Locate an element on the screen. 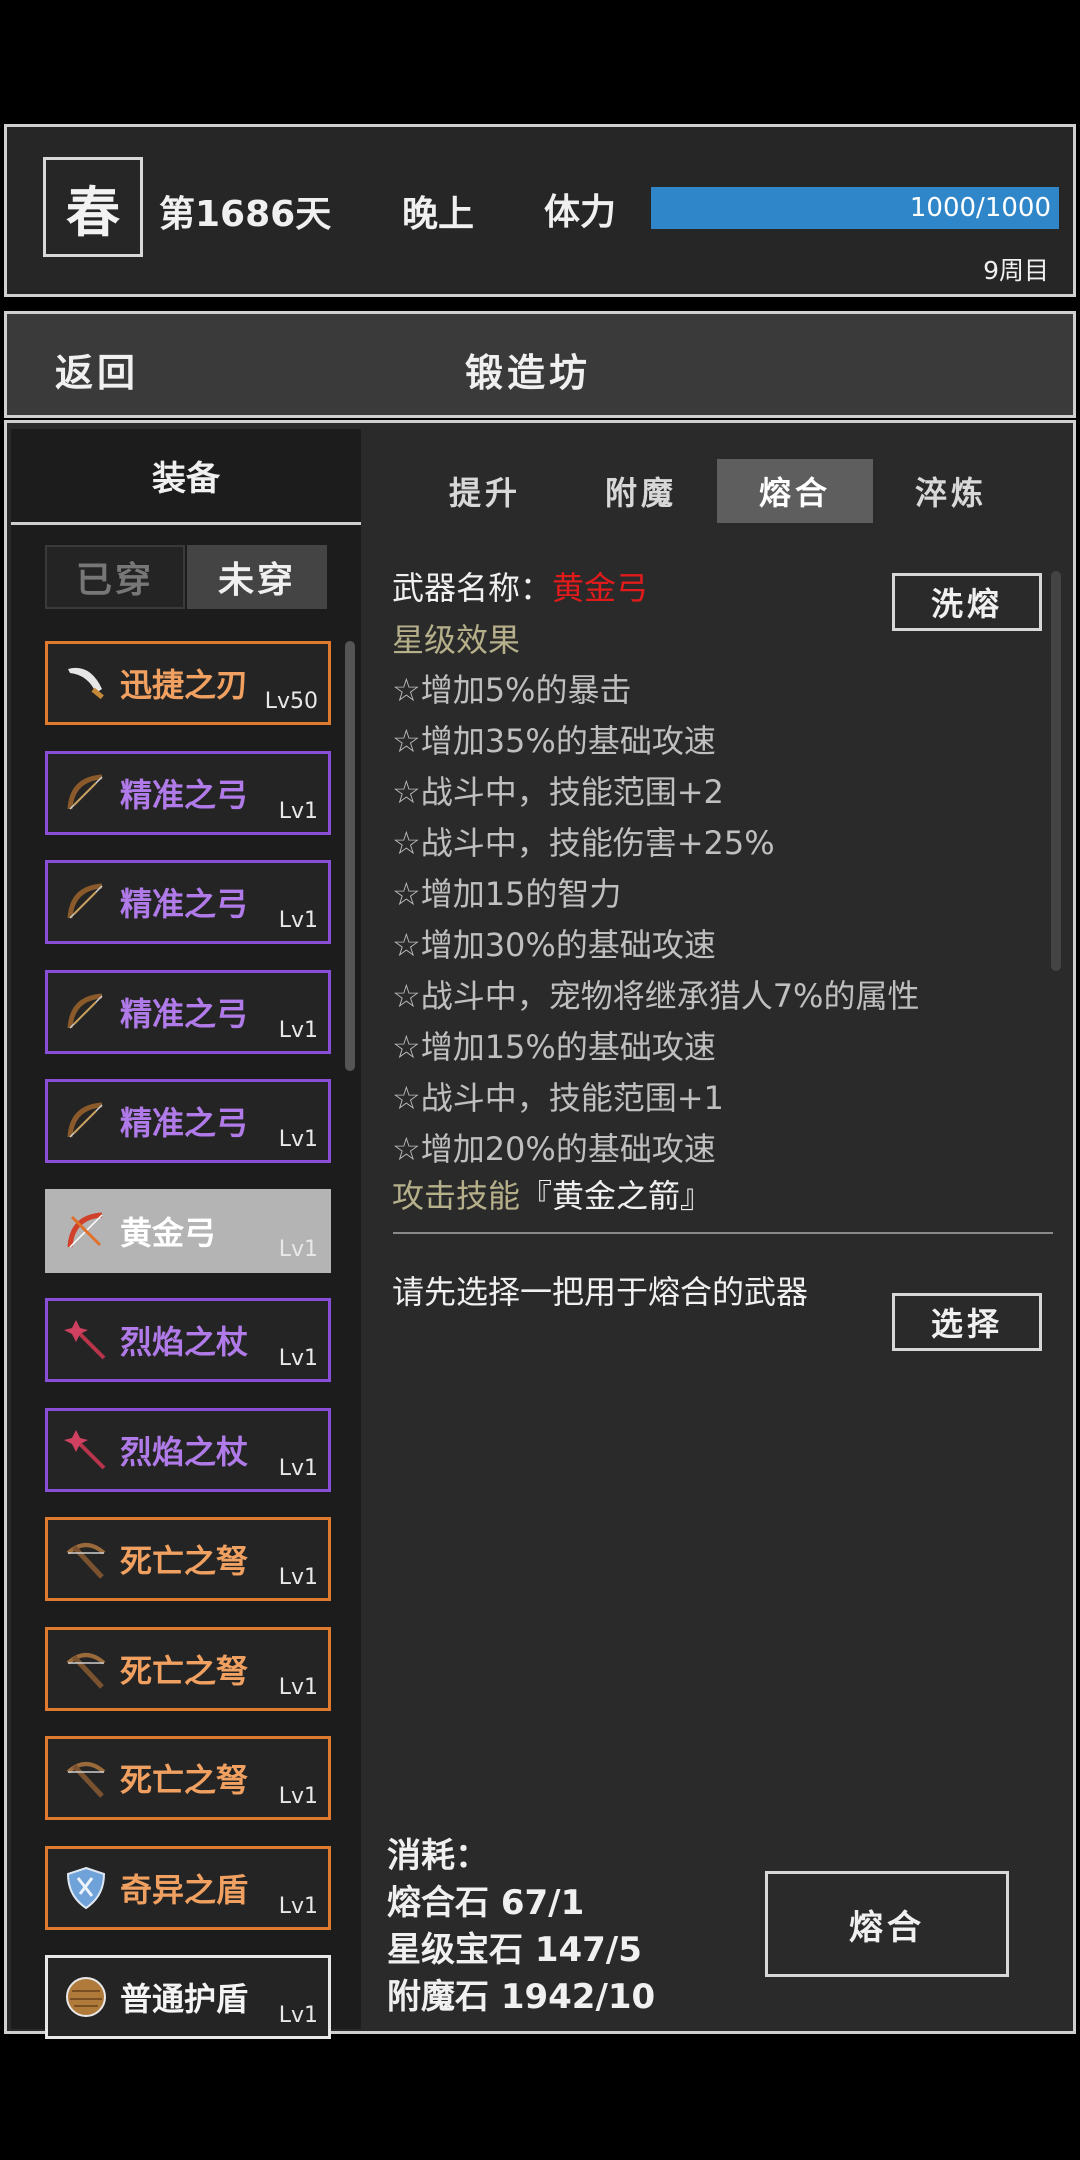  stamina-label: 体力 is located at coordinates (580, 212).